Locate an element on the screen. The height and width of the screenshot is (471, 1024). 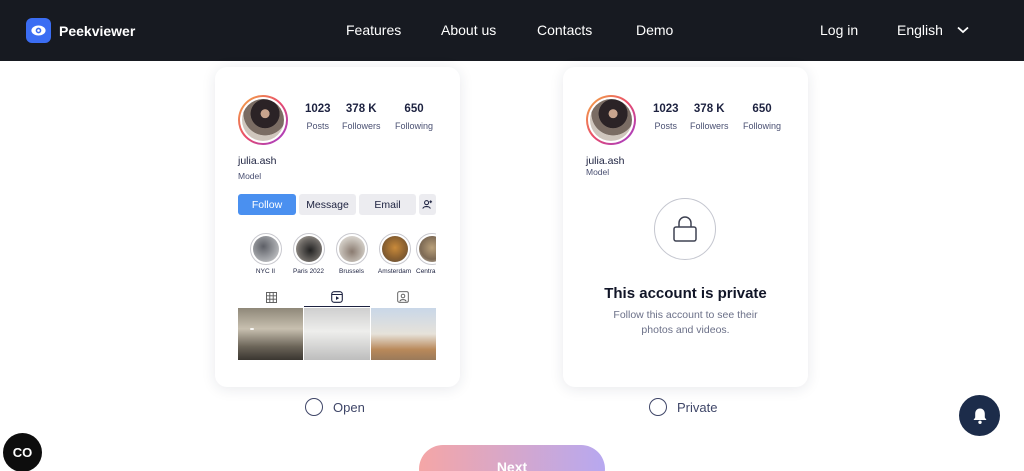
highlight-item: Centra is located at coordinates (426, 254).